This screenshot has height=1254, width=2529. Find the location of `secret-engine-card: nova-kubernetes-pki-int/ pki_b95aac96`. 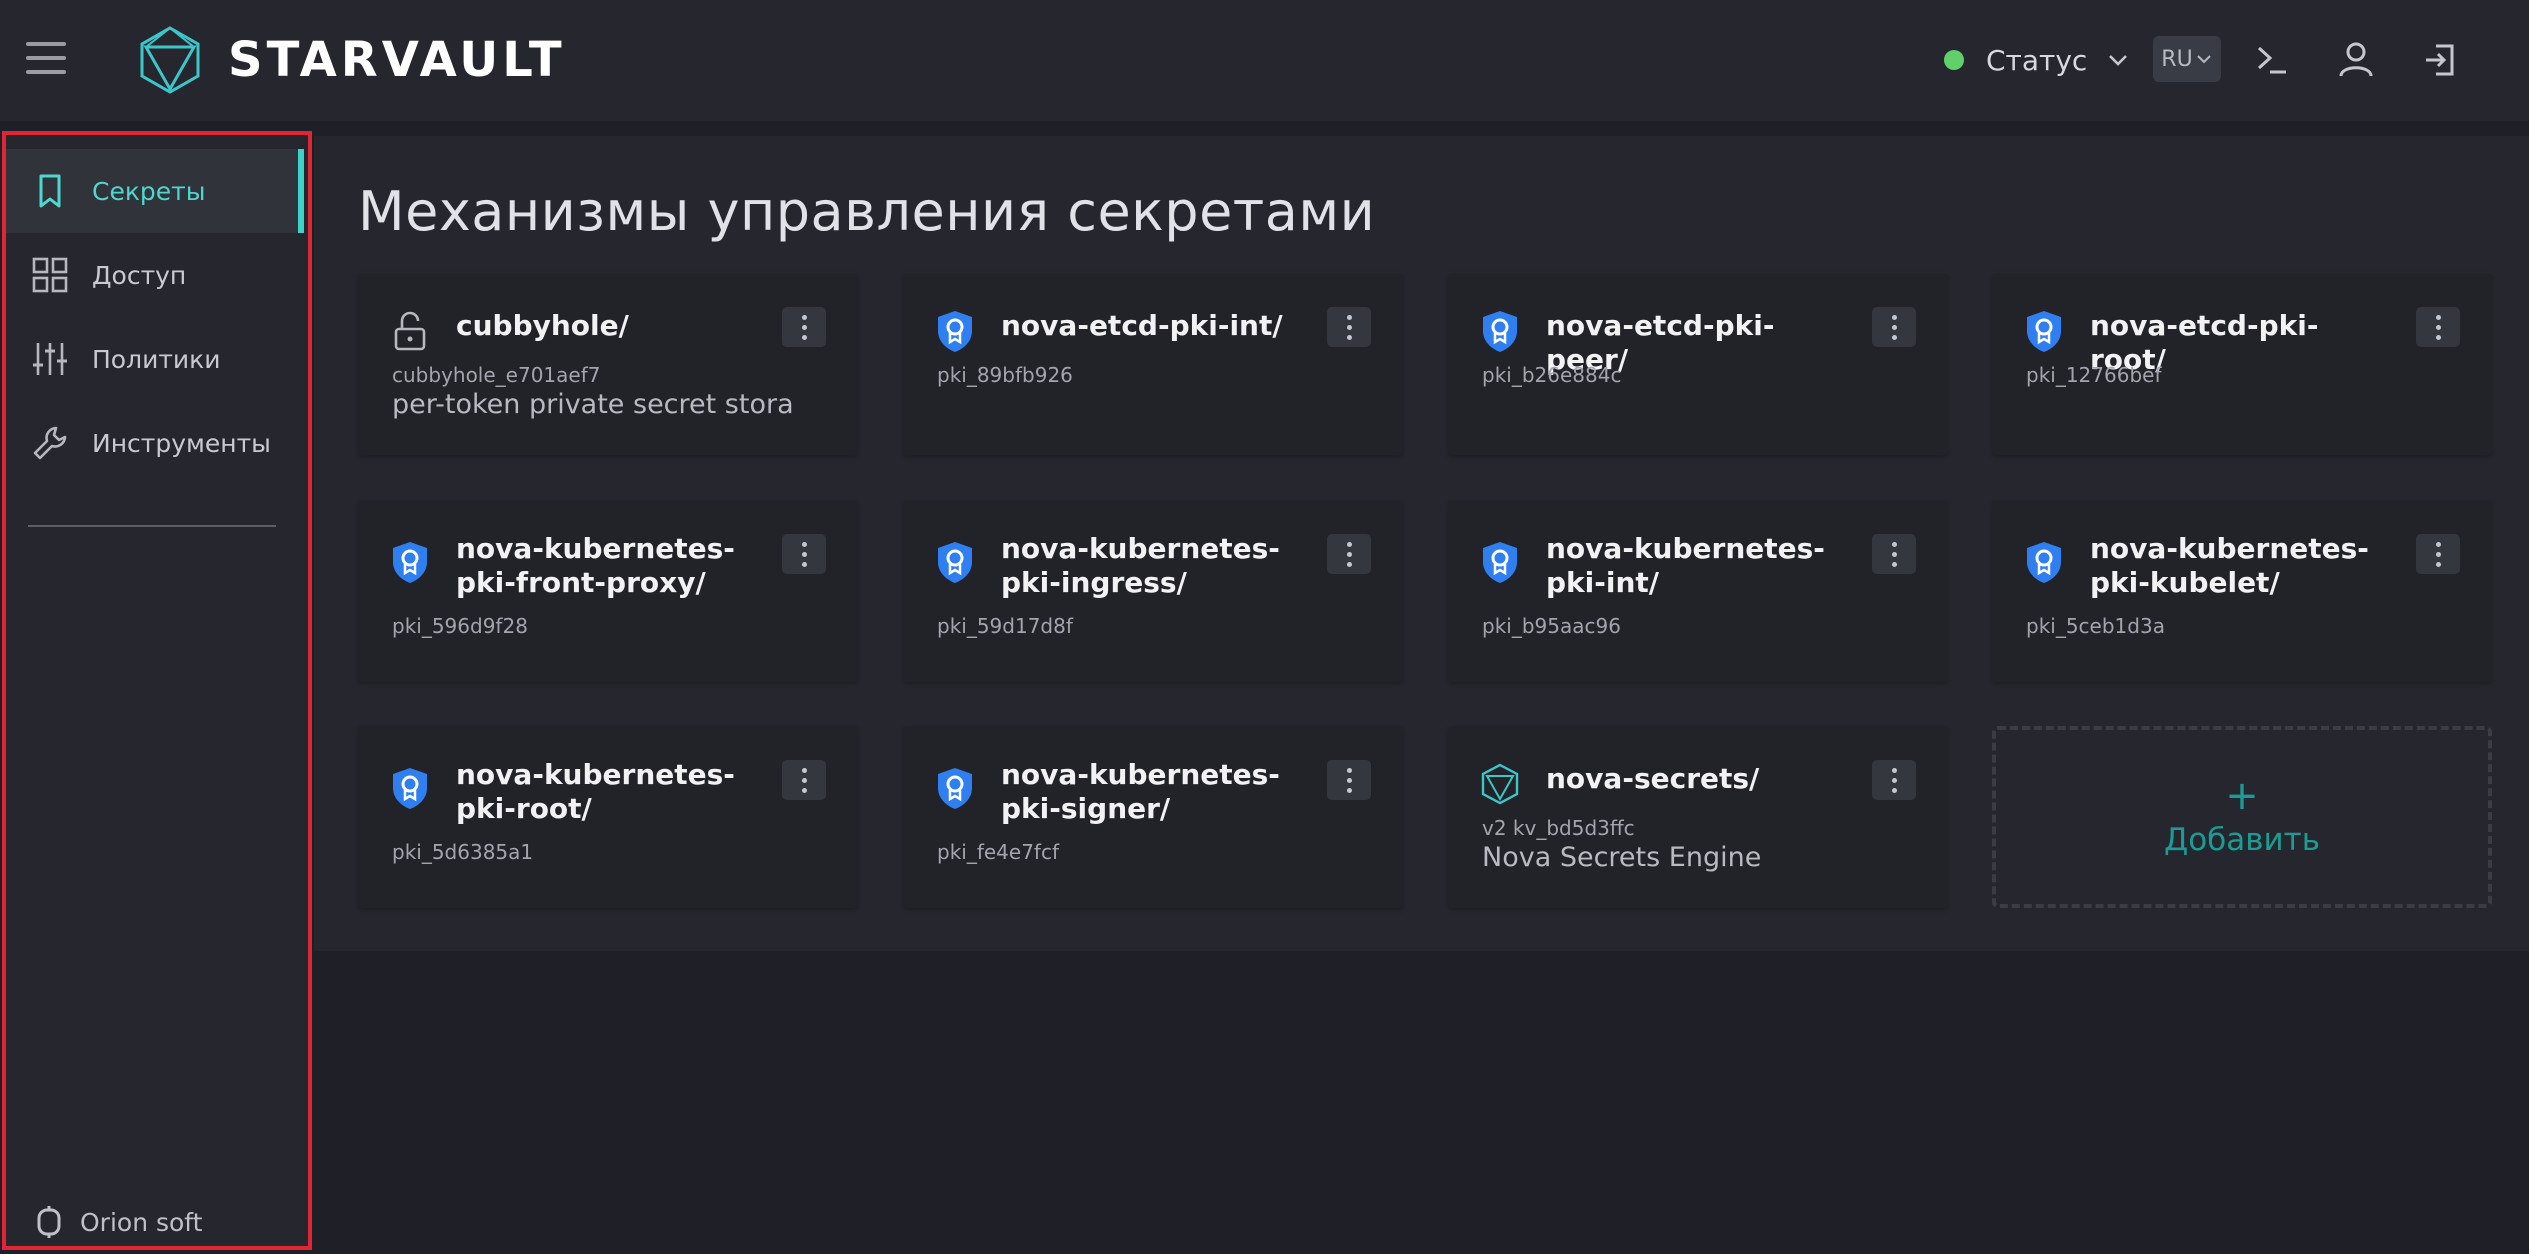

secret-engine-card: nova-kubernetes-pki-int/ pki_b95aac96 is located at coordinates (1698, 591).